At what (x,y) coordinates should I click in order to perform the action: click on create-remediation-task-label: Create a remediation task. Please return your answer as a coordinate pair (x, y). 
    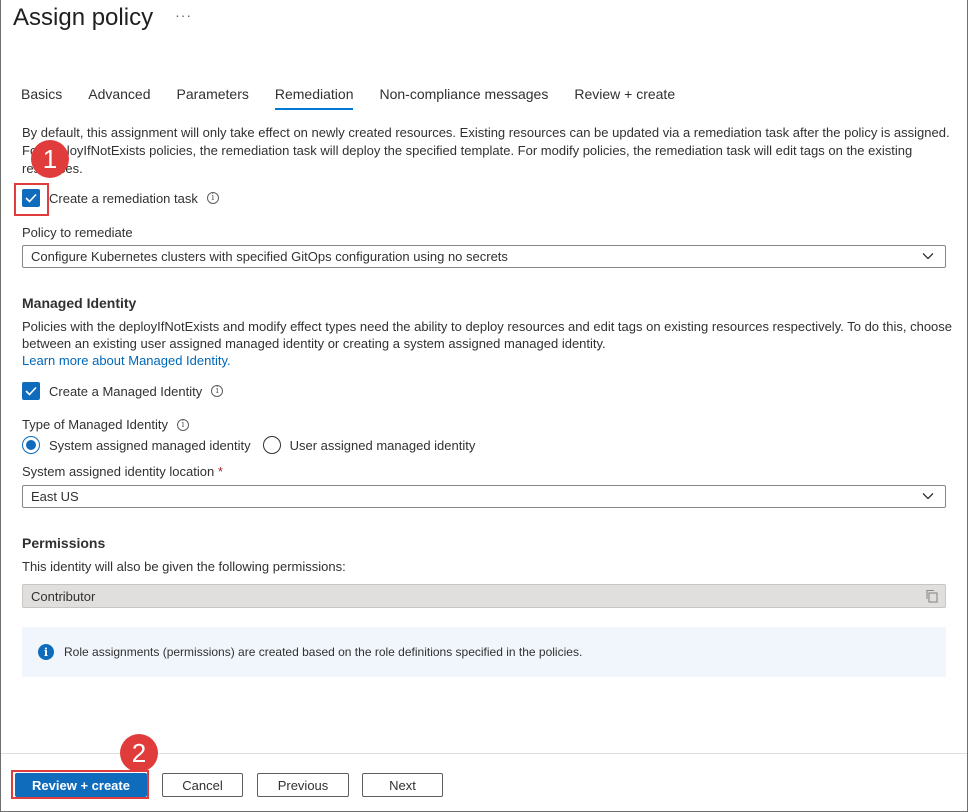
    Looking at the image, I should click on (123, 198).